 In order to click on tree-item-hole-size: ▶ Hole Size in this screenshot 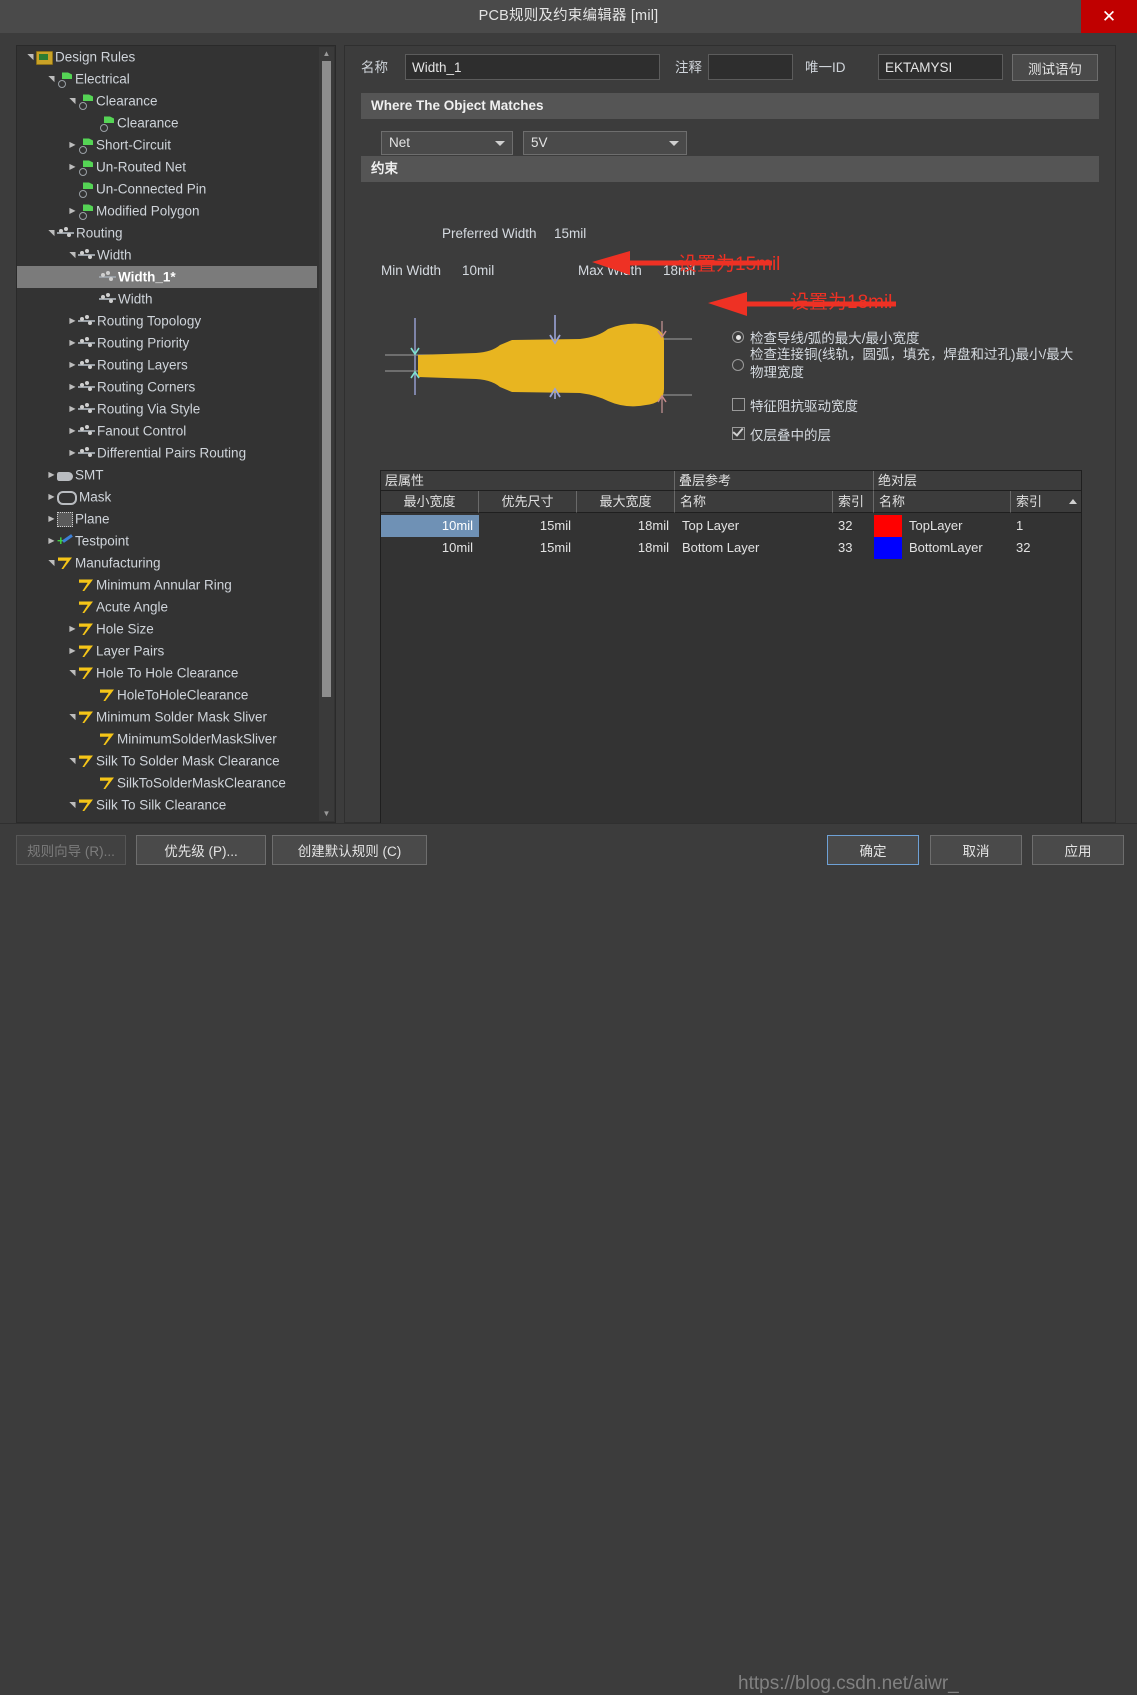, I will do `click(167, 629)`.